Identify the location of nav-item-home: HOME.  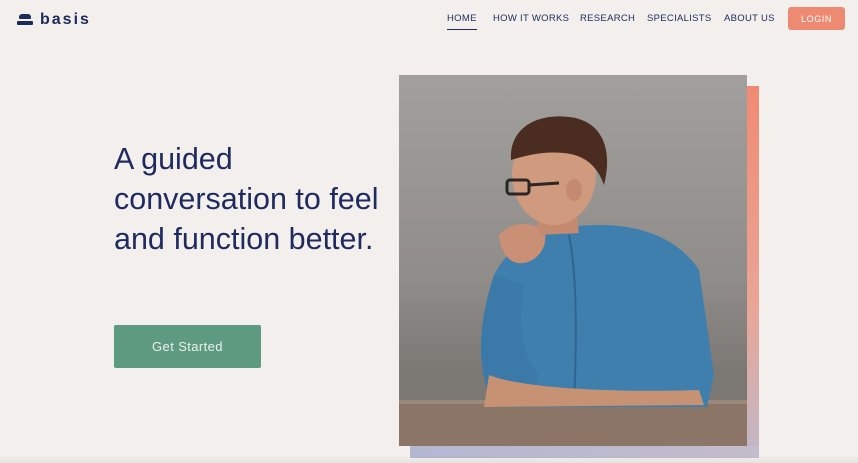
(462, 21).